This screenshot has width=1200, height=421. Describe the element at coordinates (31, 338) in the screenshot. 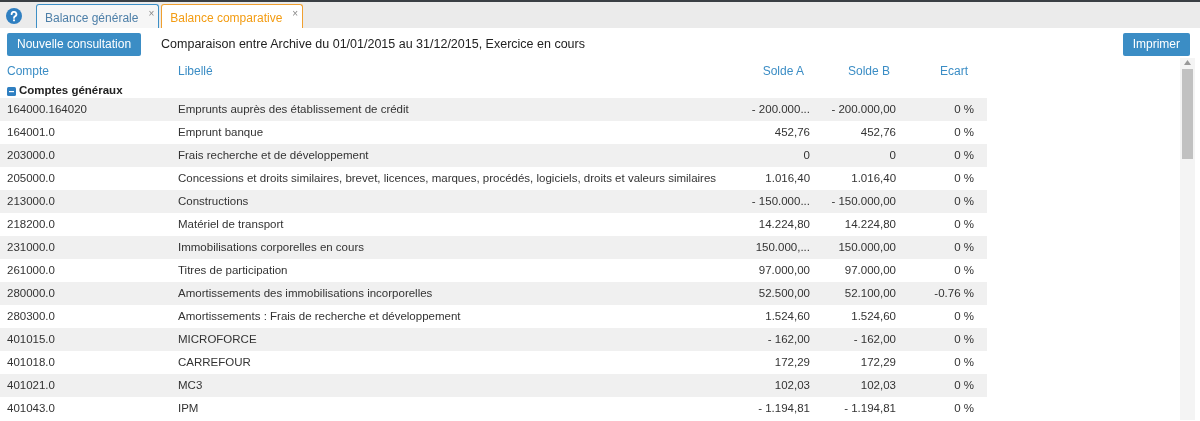

I see `account-number: 401015.0` at that location.